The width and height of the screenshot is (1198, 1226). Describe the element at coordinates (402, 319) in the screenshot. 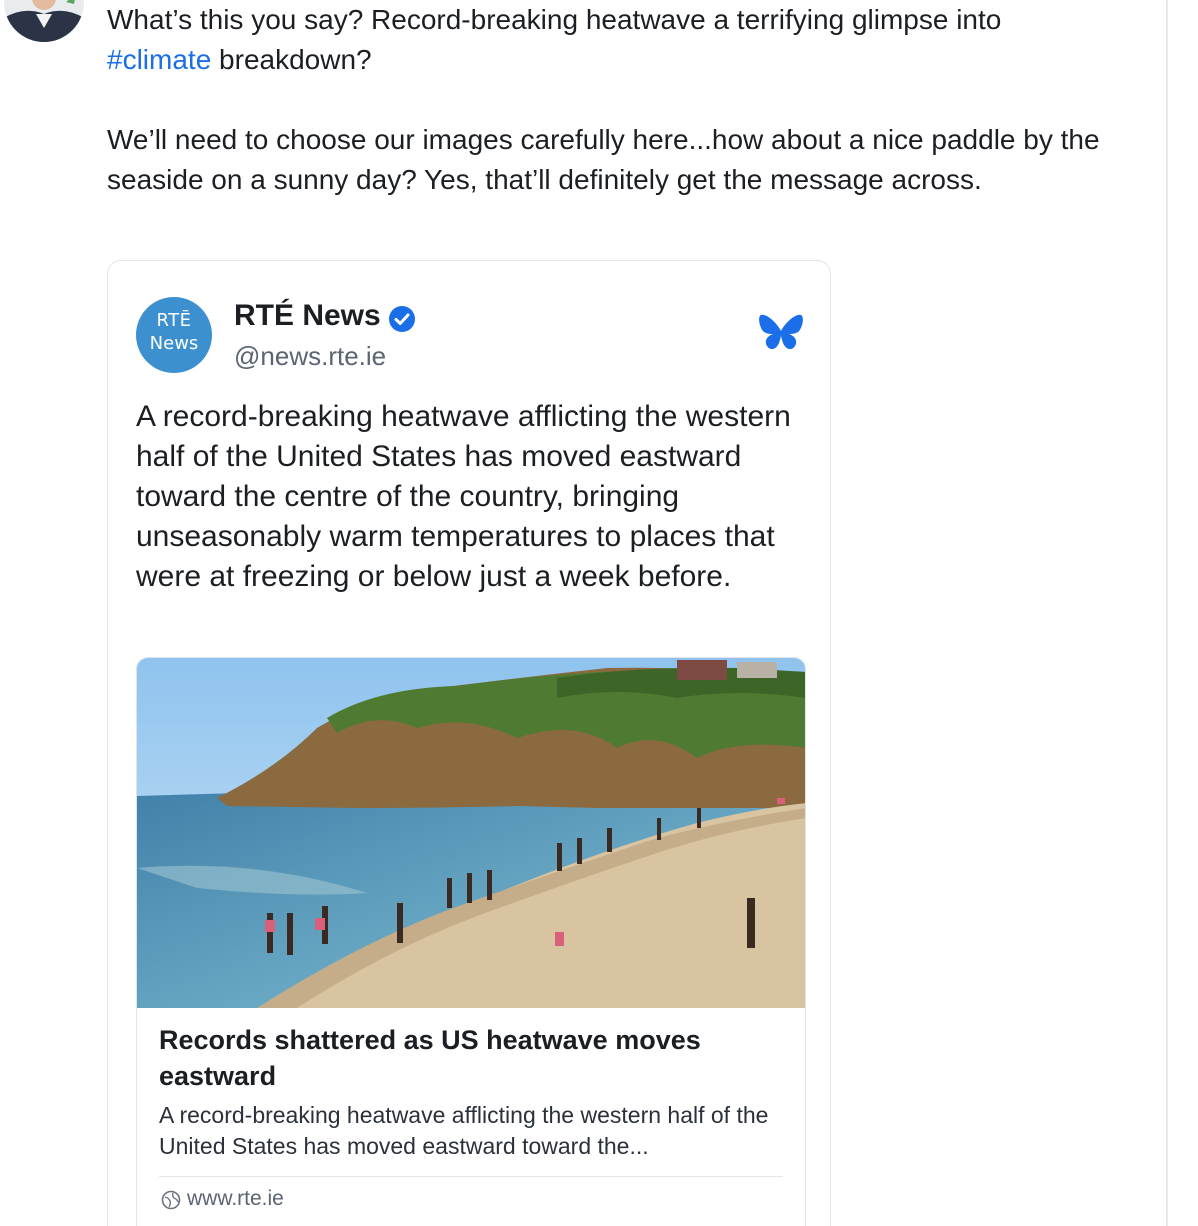

I see `verified-badge-icon` at that location.